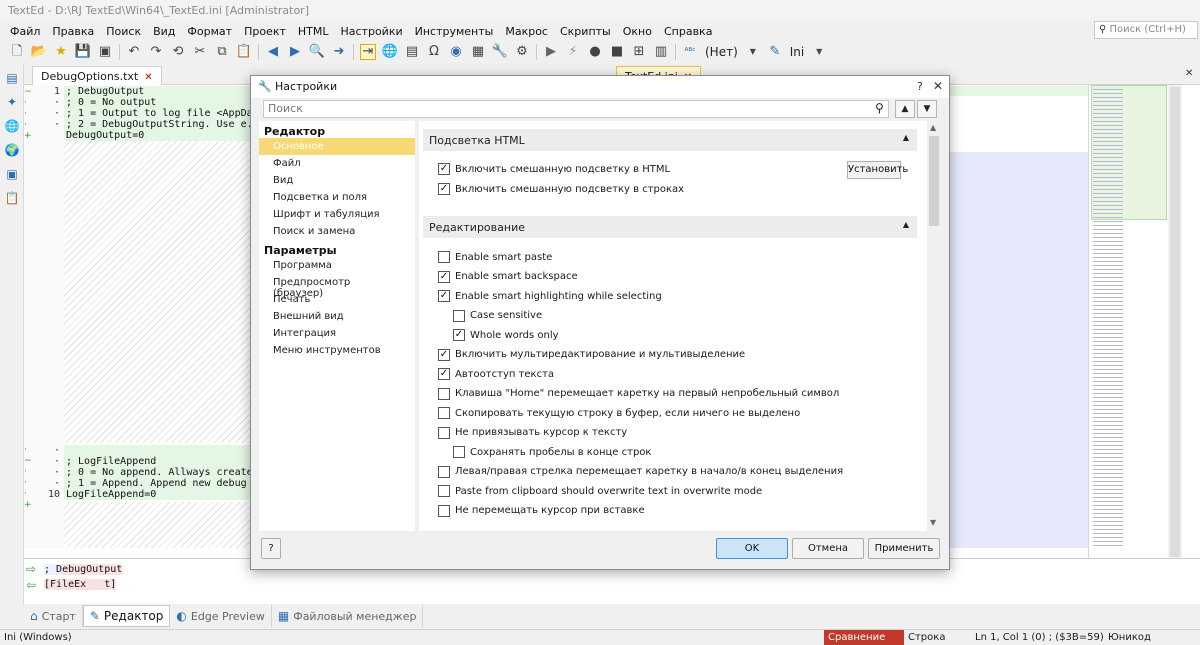  I want to click on cancel-button: Отмена, so click(828, 548).